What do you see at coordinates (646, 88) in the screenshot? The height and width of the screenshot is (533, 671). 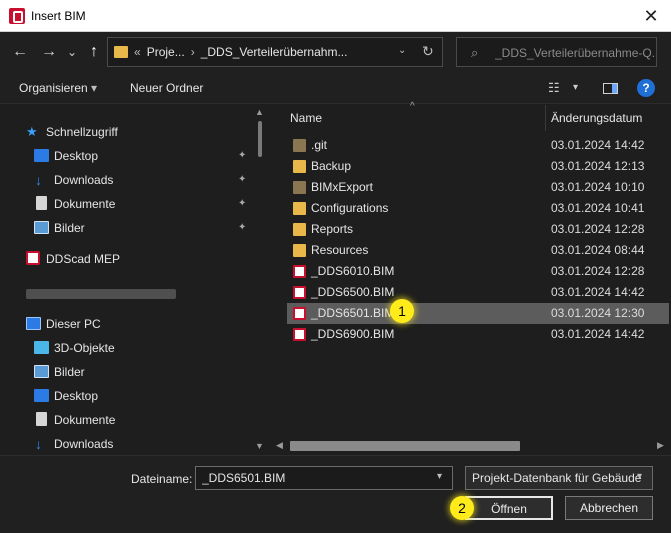 I see `help-icon: ?` at bounding box center [646, 88].